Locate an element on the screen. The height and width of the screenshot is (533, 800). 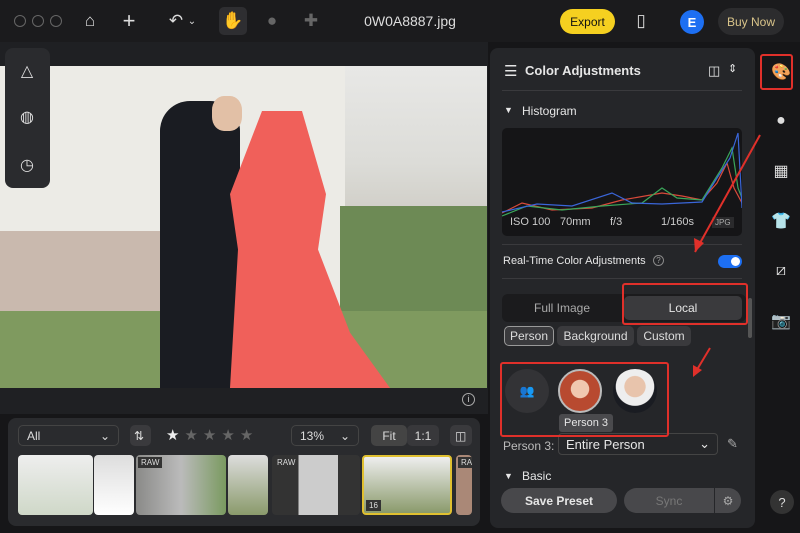
color-palette-icon: 🎨 is located at coordinates (781, 72).